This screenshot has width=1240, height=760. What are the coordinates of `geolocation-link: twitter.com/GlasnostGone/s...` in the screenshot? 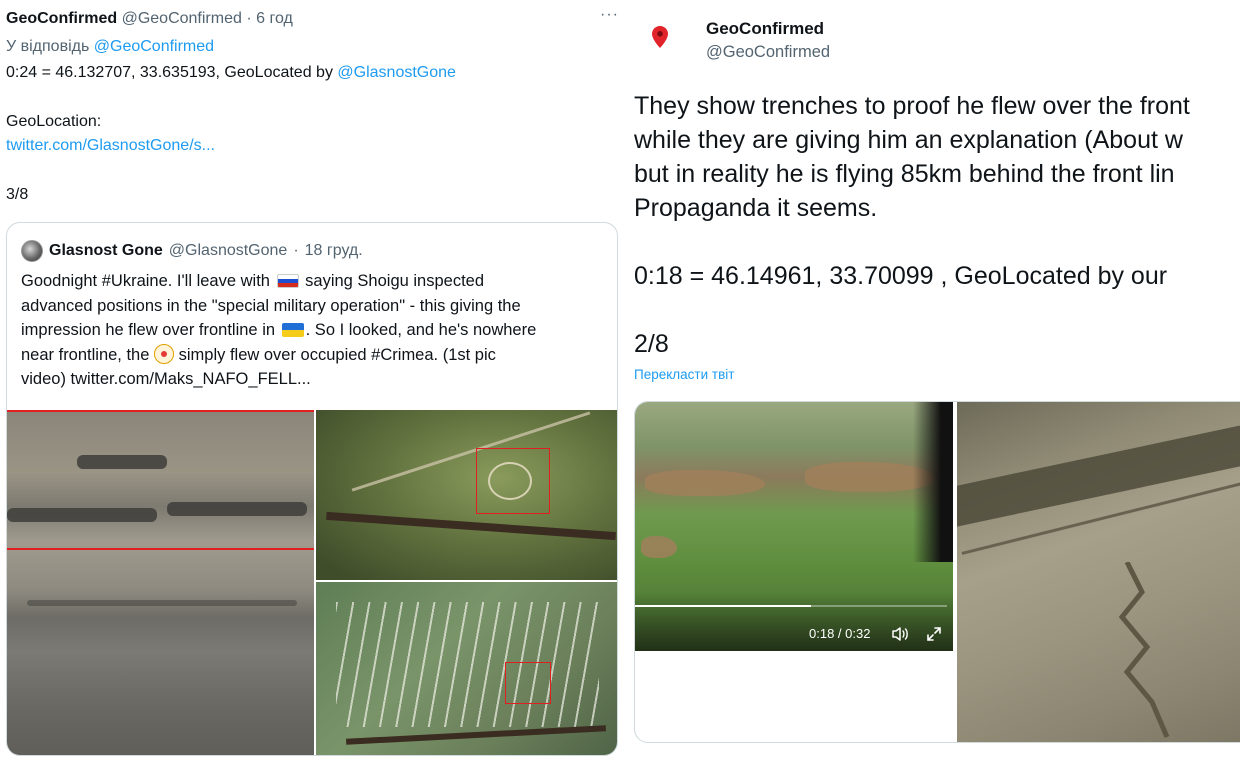 It's located at (110, 146).